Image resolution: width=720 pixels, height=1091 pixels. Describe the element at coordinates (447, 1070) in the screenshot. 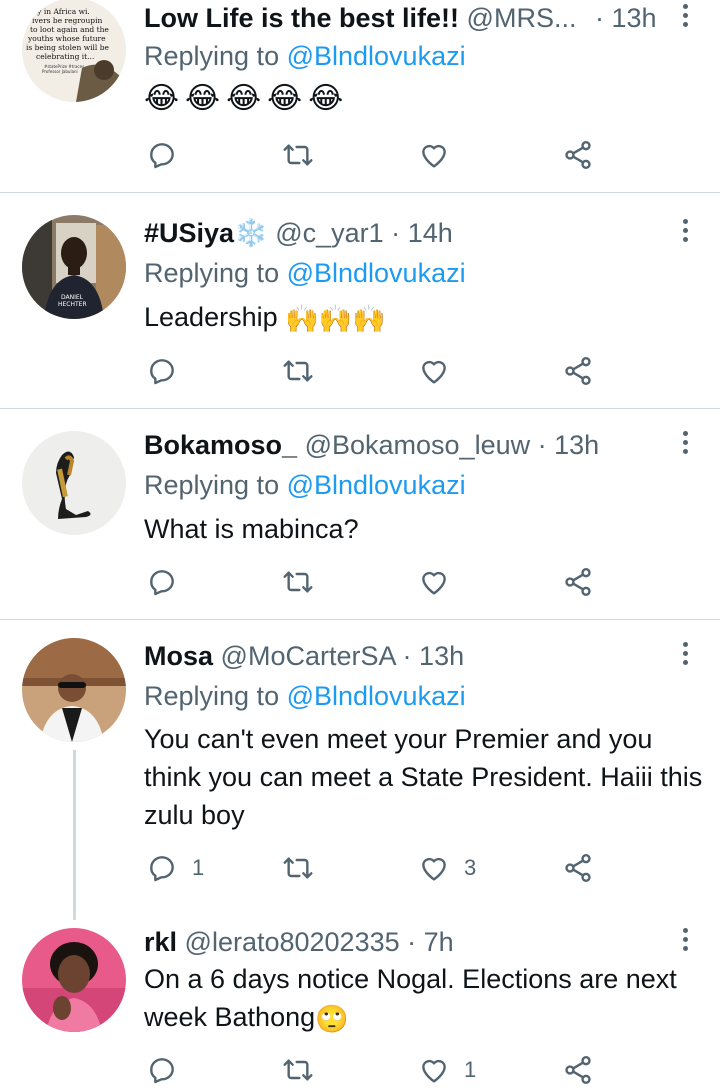

I see `like-button: 1` at that location.